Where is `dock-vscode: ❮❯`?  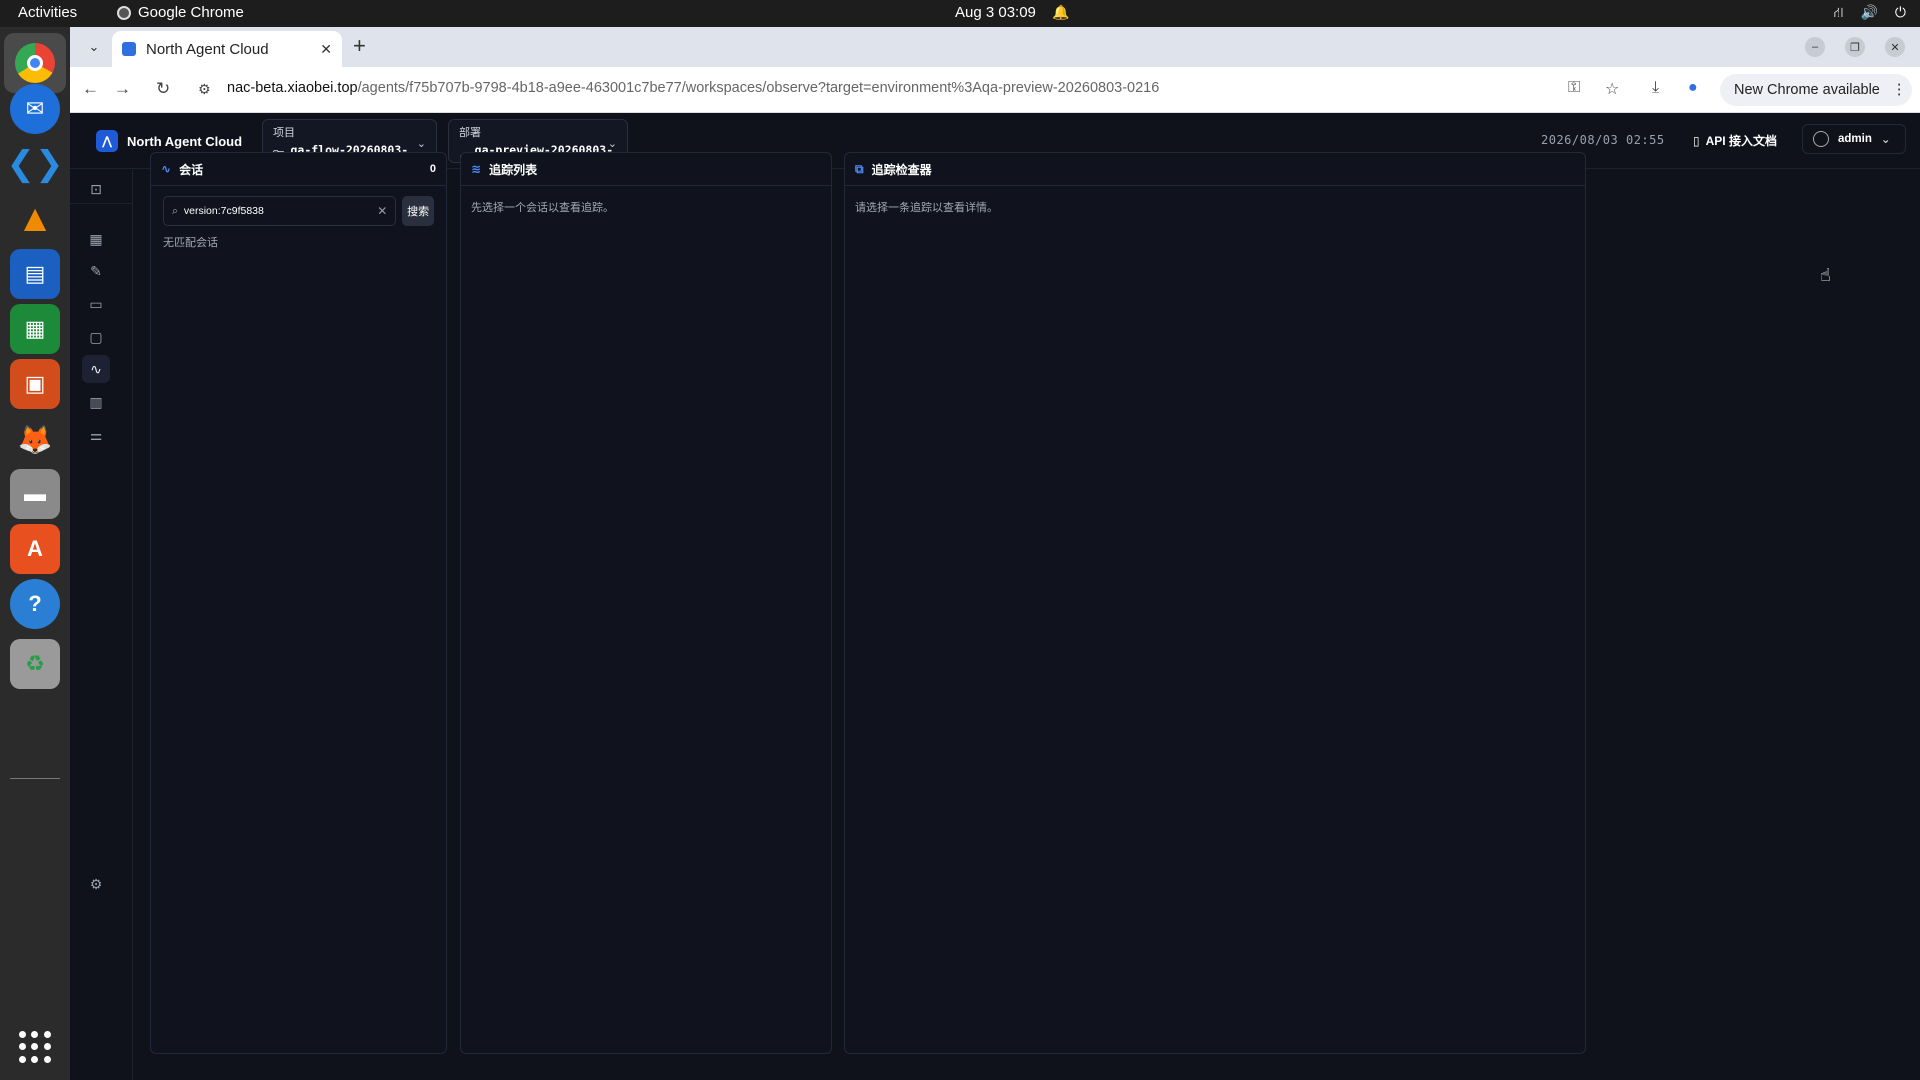
dock-vscode: ❮❯ is located at coordinates (35, 164).